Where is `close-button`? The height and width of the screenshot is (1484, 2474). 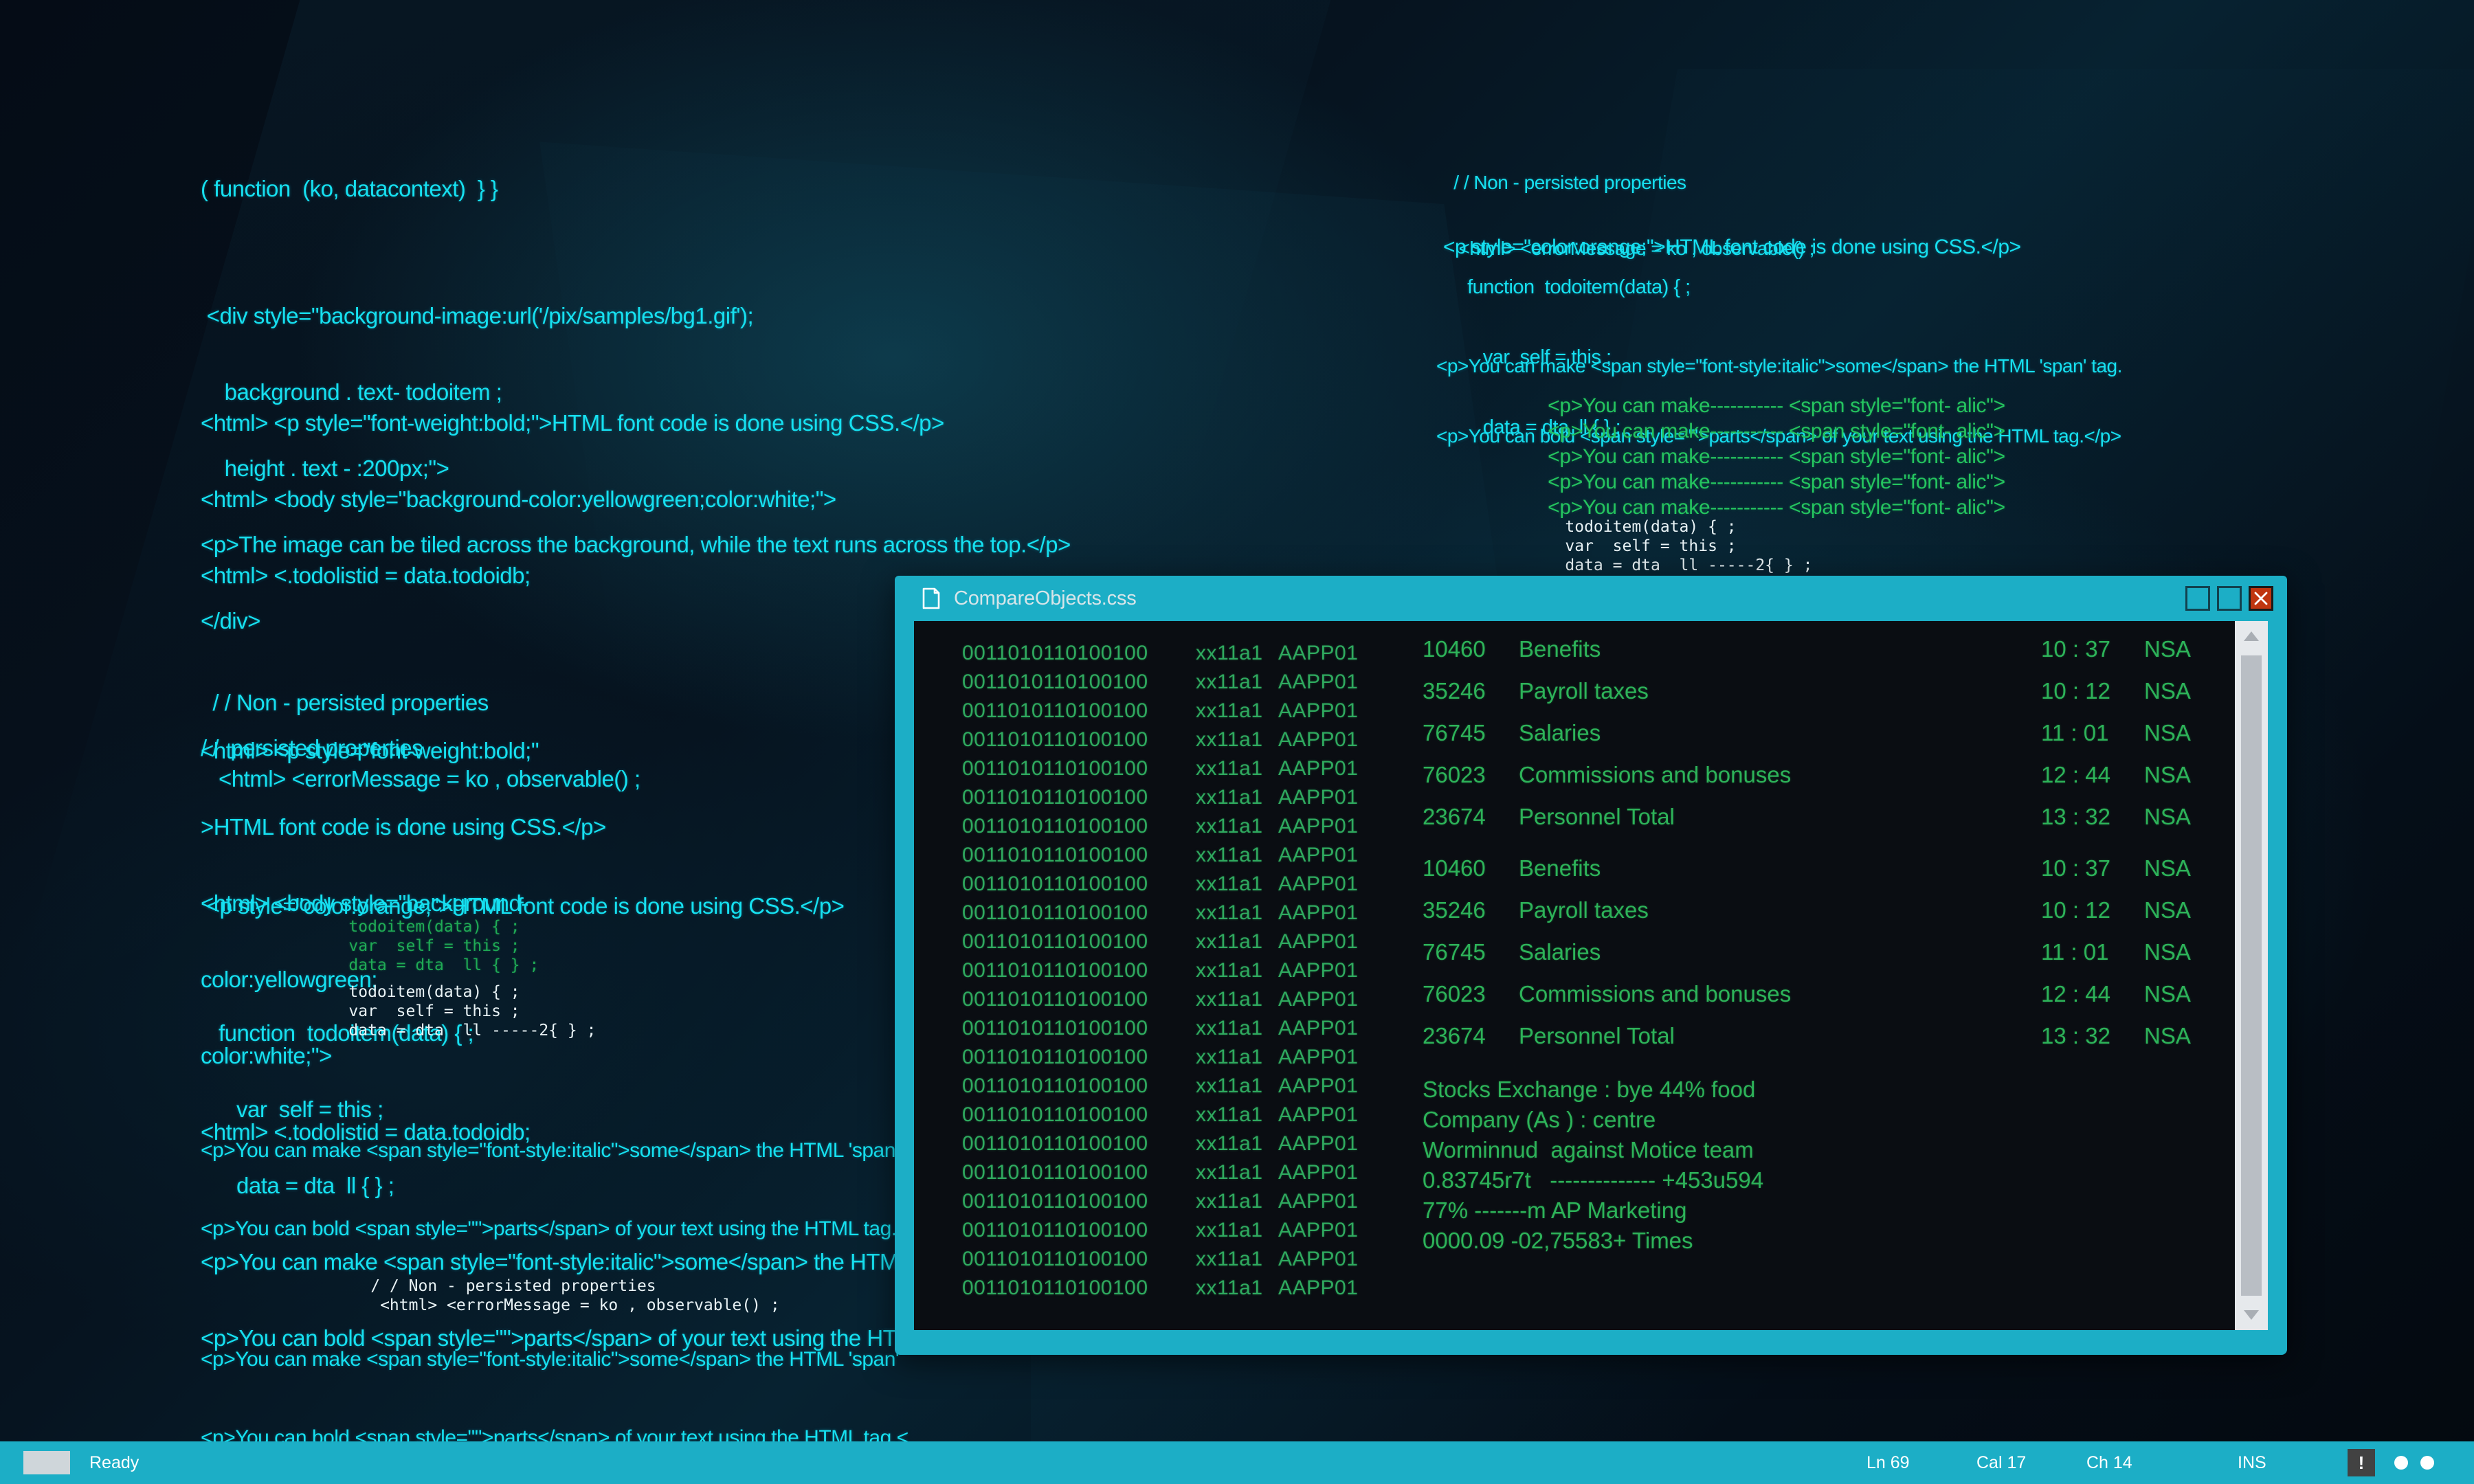 close-button is located at coordinates (2261, 598).